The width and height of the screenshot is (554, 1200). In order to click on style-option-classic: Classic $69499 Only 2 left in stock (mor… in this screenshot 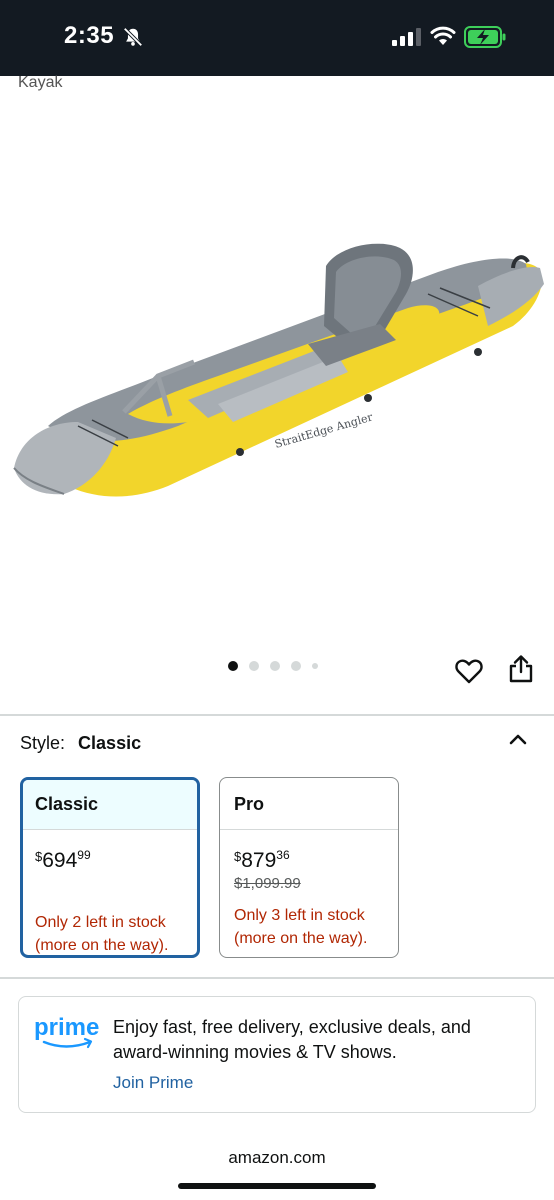, I will do `click(110, 867)`.